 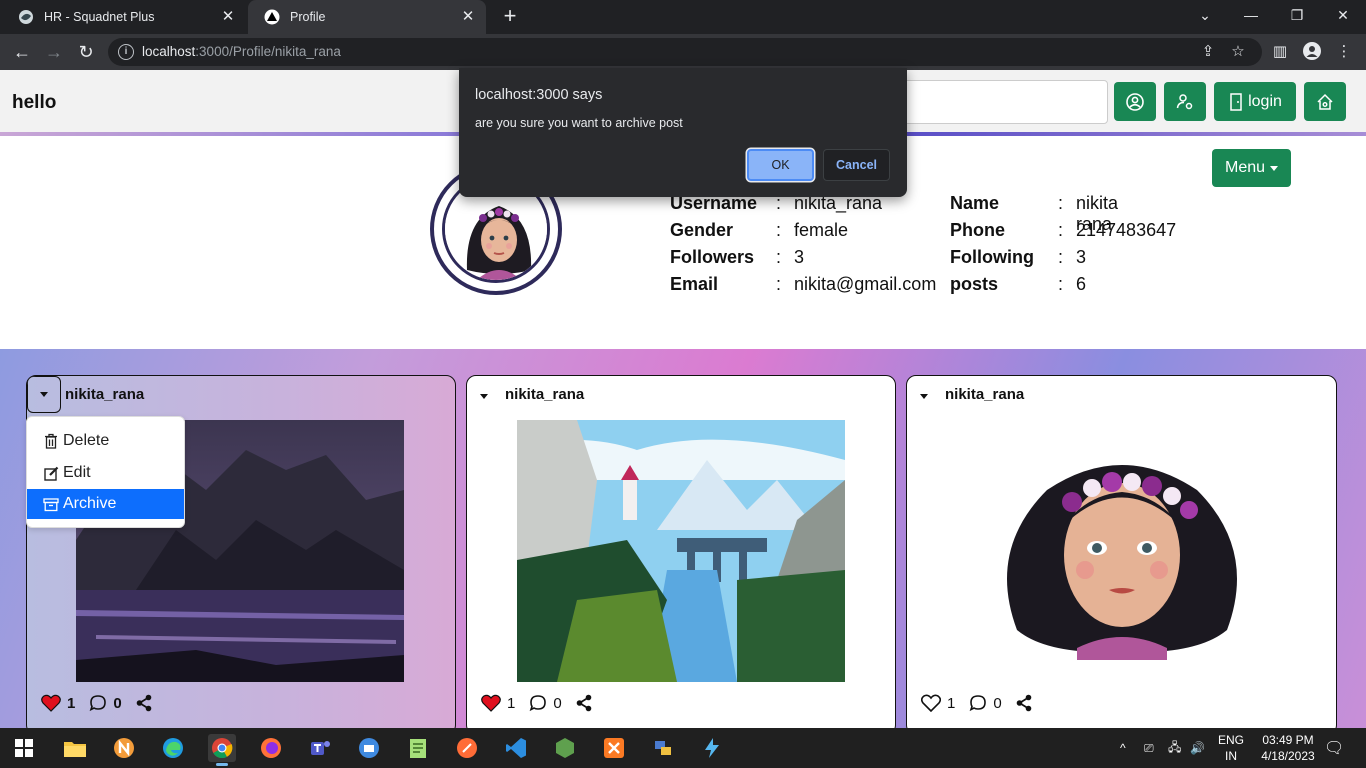 What do you see at coordinates (24, 748) in the screenshot?
I see `start-icon` at bounding box center [24, 748].